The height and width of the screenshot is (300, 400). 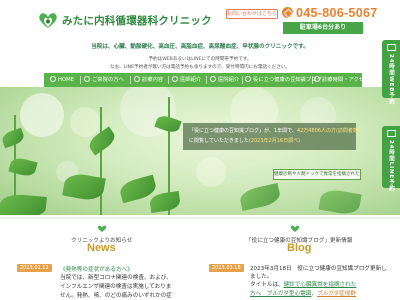 What do you see at coordinates (226, 268) in the screenshot?
I see `blog-date-badge: 2023.03.18` at bounding box center [226, 268].